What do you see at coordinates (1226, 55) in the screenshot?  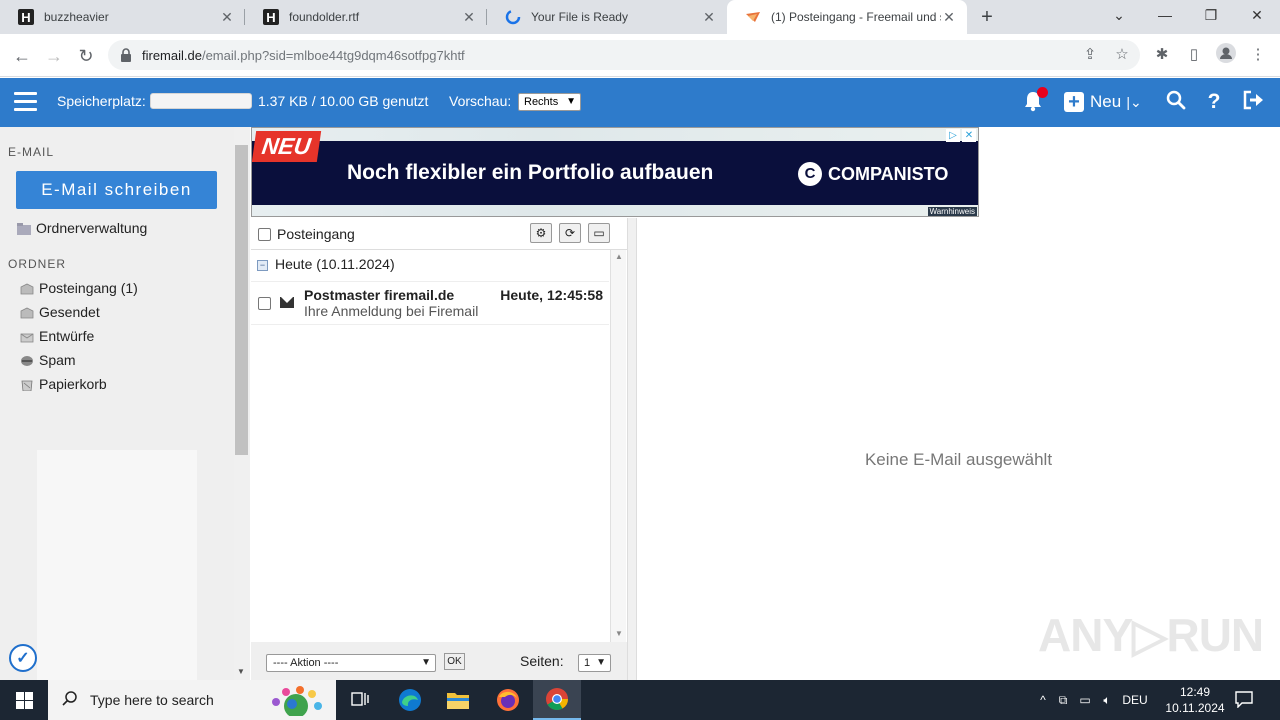 I see `profile-avatar-icon` at bounding box center [1226, 55].